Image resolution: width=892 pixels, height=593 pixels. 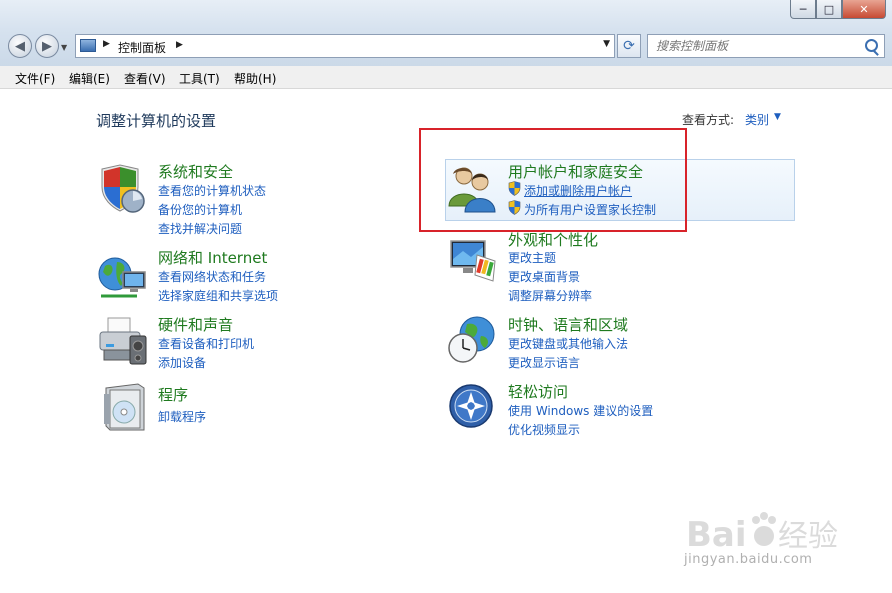 What do you see at coordinates (568, 343) in the screenshot?
I see `link-change-keyboard: 更改键盘或其他输入法` at bounding box center [568, 343].